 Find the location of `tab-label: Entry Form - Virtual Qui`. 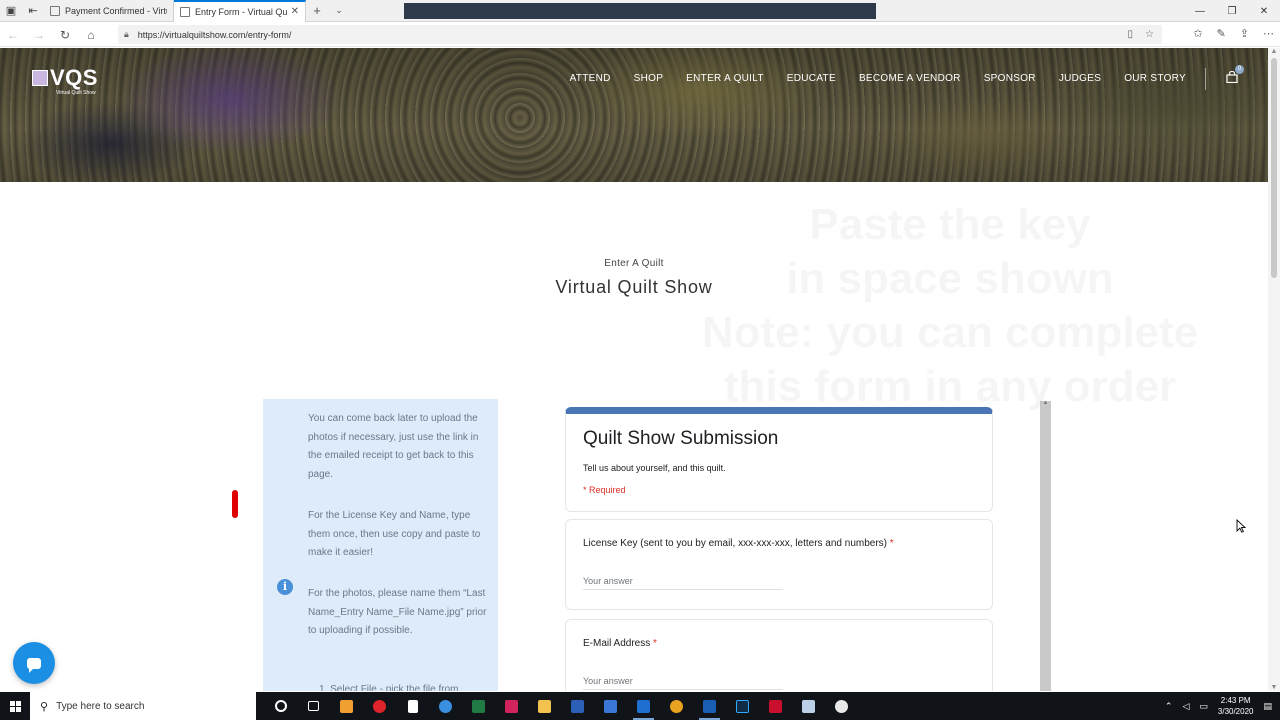

tab-label: Entry Form - Virtual Qui is located at coordinates (241, 11).